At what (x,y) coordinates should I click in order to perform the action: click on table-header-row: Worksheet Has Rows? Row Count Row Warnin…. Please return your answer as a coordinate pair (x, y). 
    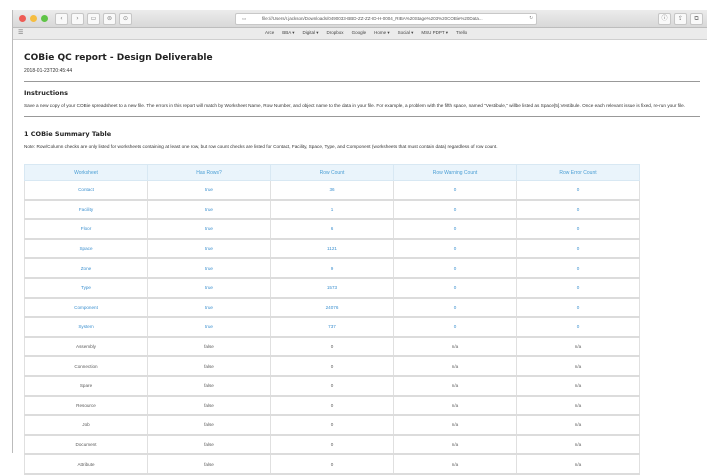
    Looking at the image, I should click on (332, 172).